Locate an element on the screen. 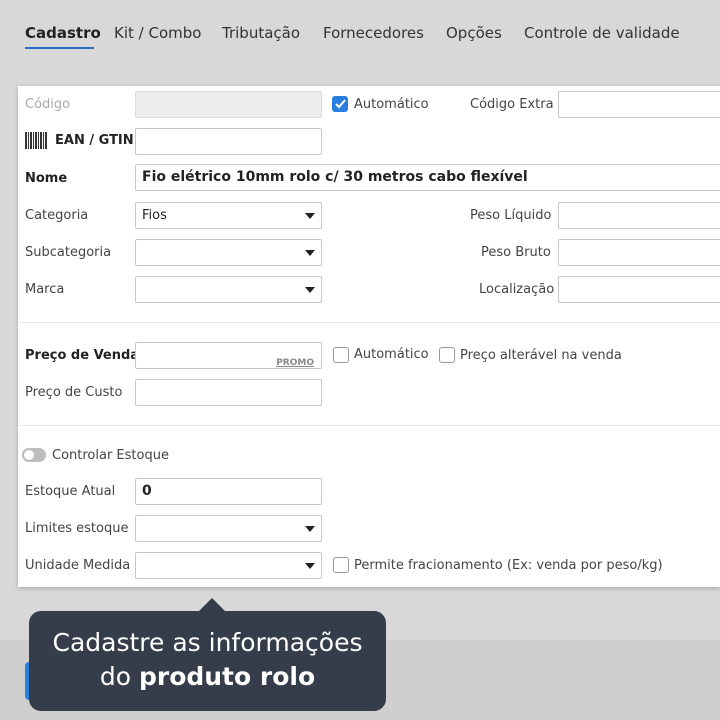  barcode-icon is located at coordinates (36, 140).